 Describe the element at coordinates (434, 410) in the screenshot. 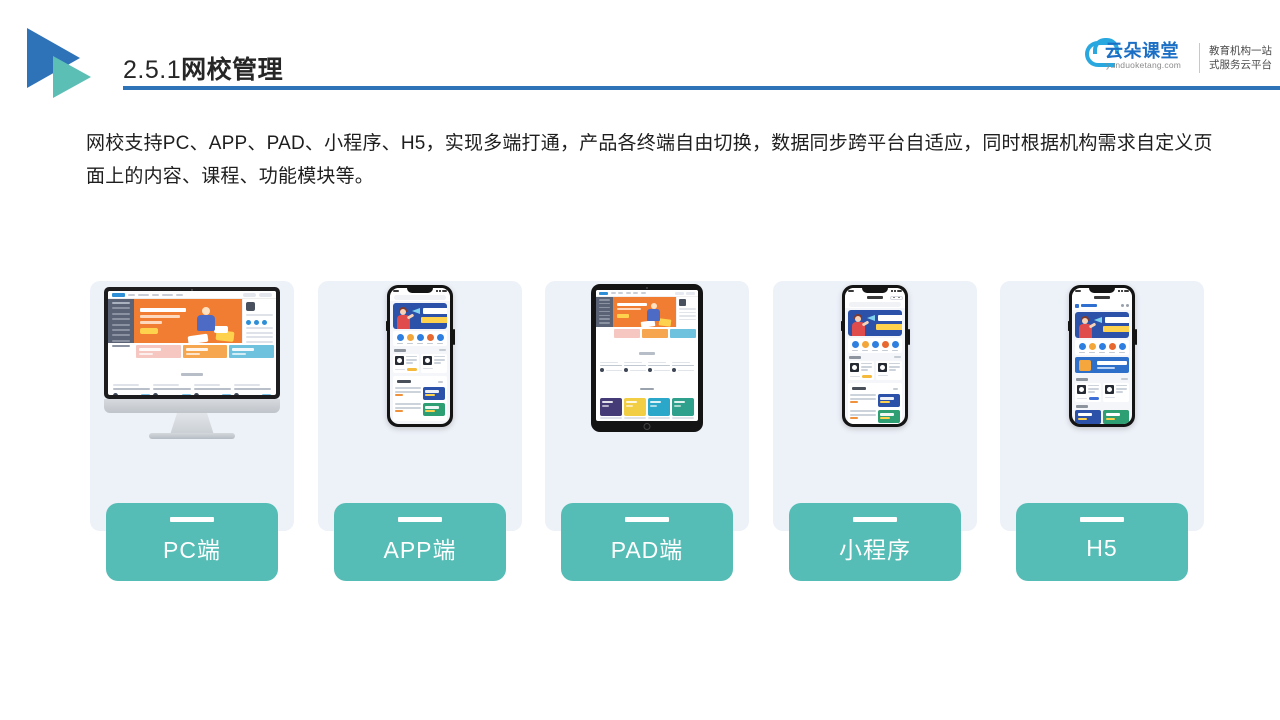

I see `list-thumbnail` at that location.